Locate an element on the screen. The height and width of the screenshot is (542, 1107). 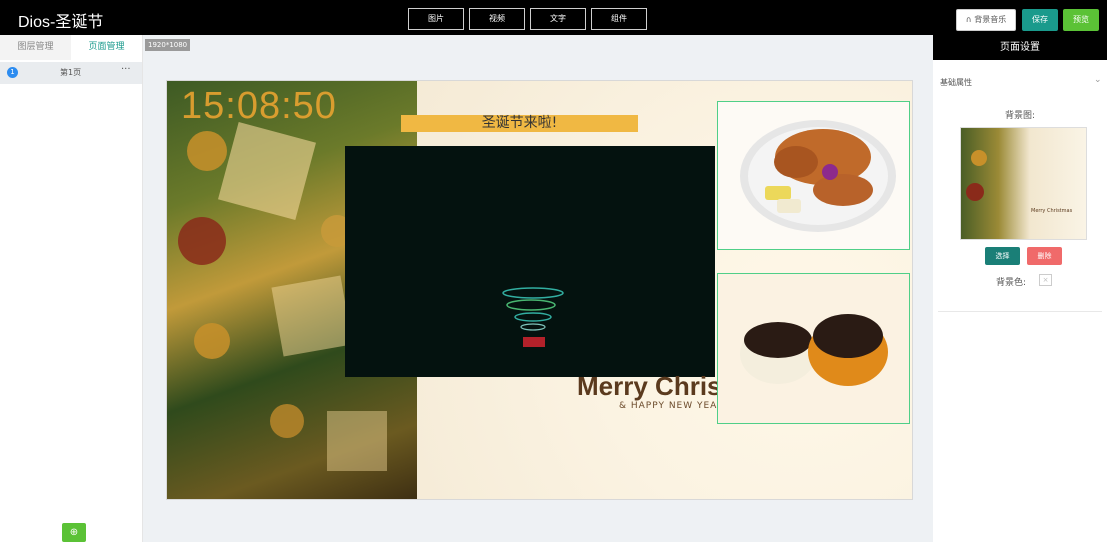
thumbnail-text: Merry Christmas is located at coordinates (1052, 211).